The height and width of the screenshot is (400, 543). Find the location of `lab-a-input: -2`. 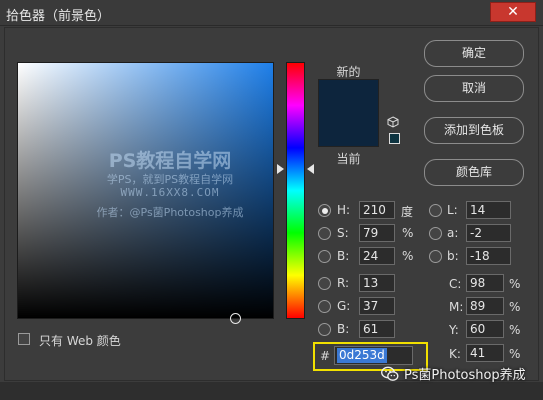

lab-a-input: -2 is located at coordinates (488, 233).